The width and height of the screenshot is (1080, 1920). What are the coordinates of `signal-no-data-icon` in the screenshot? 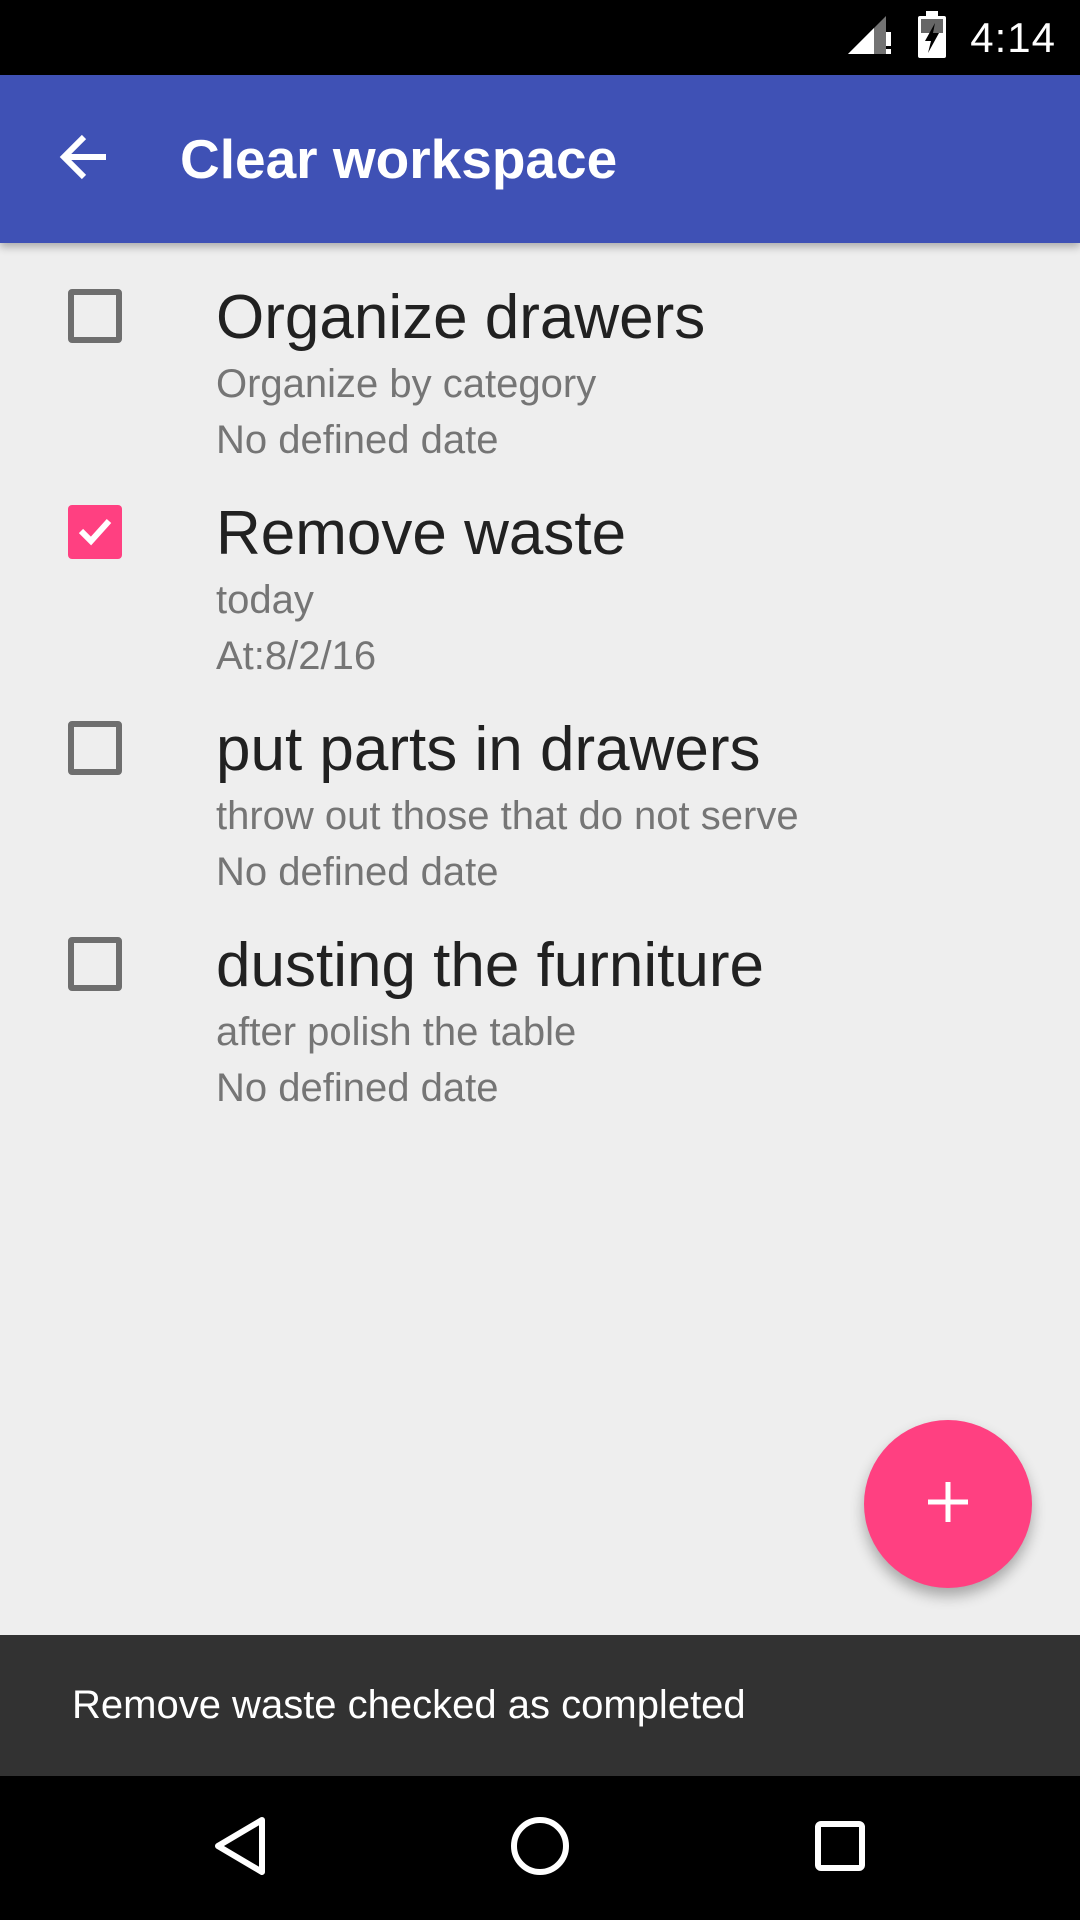 It's located at (870, 37).